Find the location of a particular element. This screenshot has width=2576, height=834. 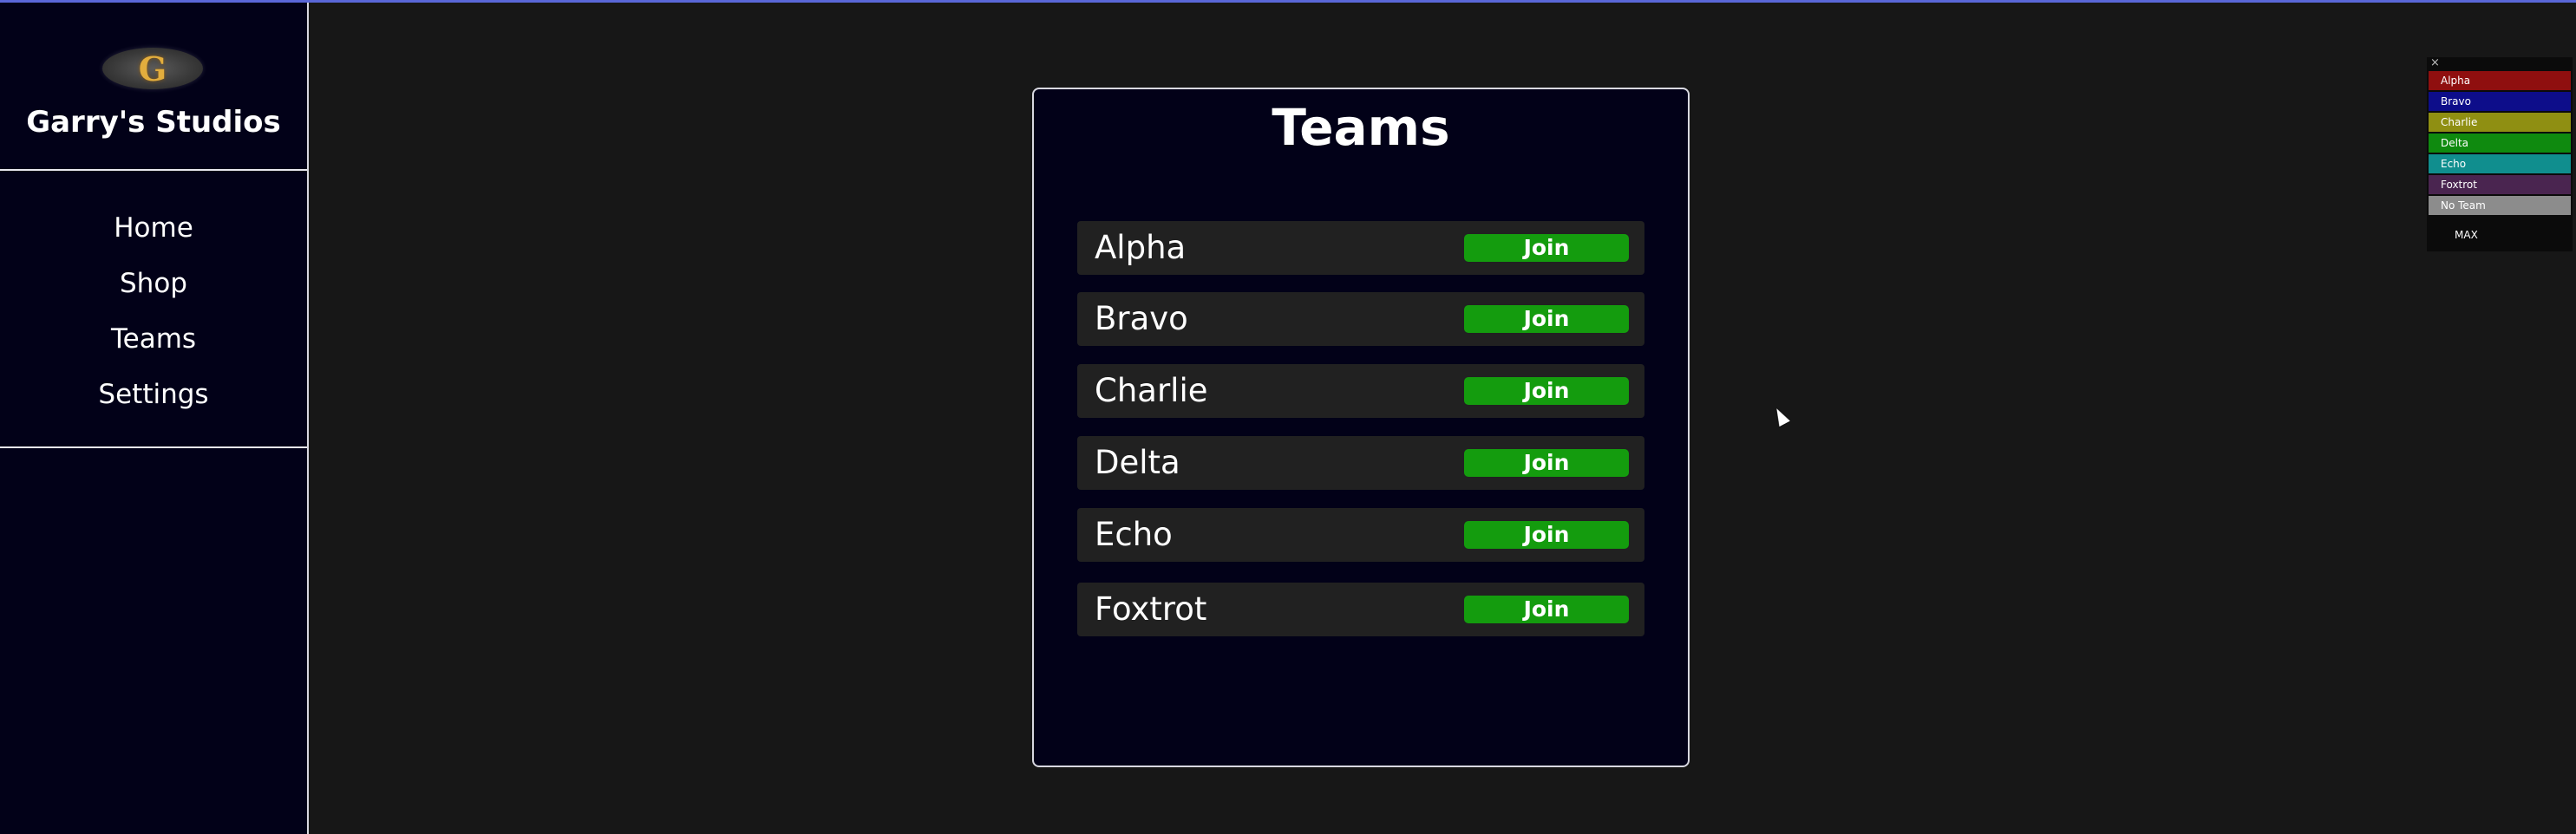

team-row-echo: Echo Join is located at coordinates (1360, 535).